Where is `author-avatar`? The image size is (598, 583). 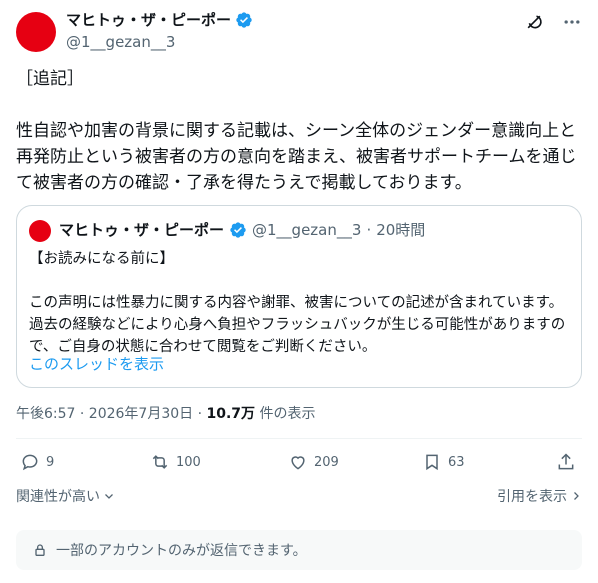
author-avatar is located at coordinates (36, 32).